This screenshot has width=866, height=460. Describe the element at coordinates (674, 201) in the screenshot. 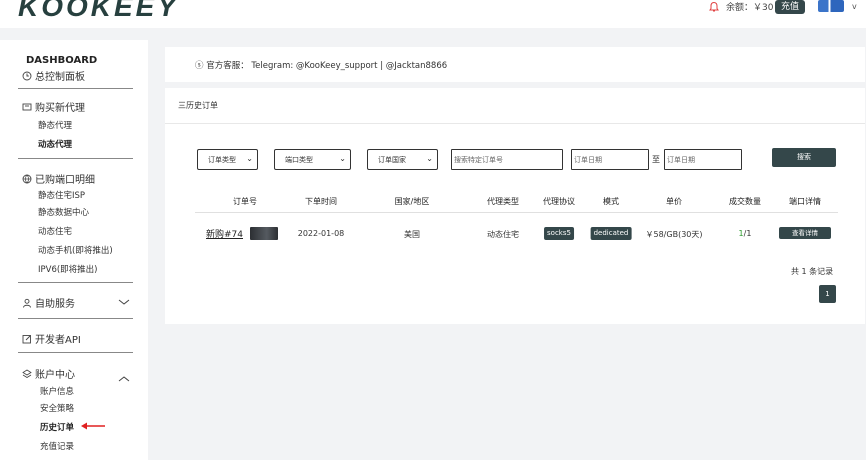

I see `column-header: 单价` at that location.